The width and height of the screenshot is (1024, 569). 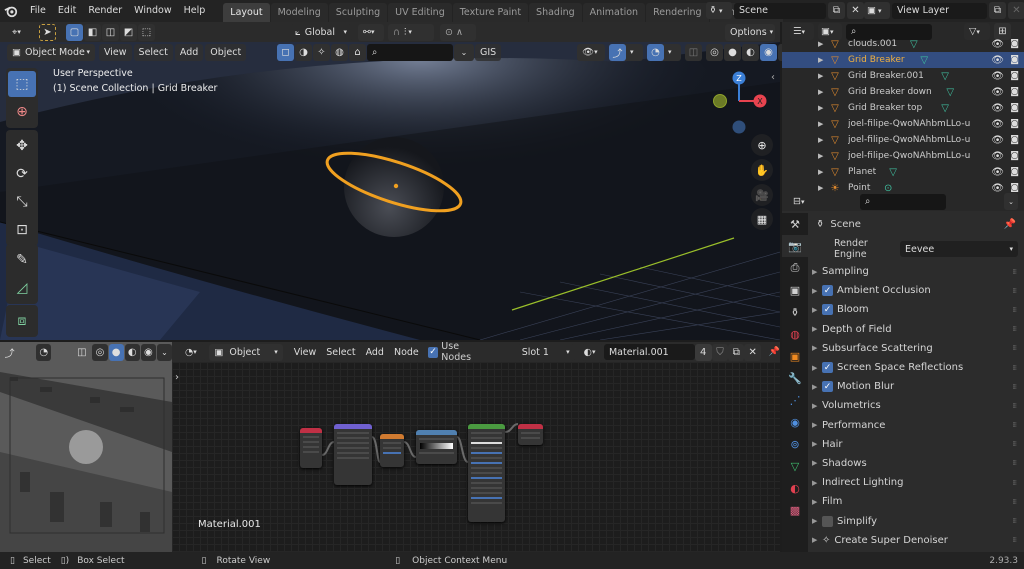 I want to click on material-name-field: Material.001, so click(x=649, y=352).